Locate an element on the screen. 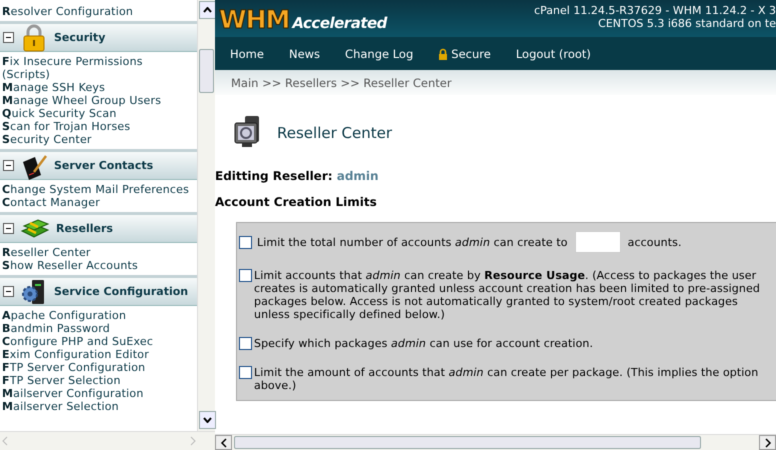 The height and width of the screenshot is (450, 776). accounts-input-field is located at coordinates (597, 242).